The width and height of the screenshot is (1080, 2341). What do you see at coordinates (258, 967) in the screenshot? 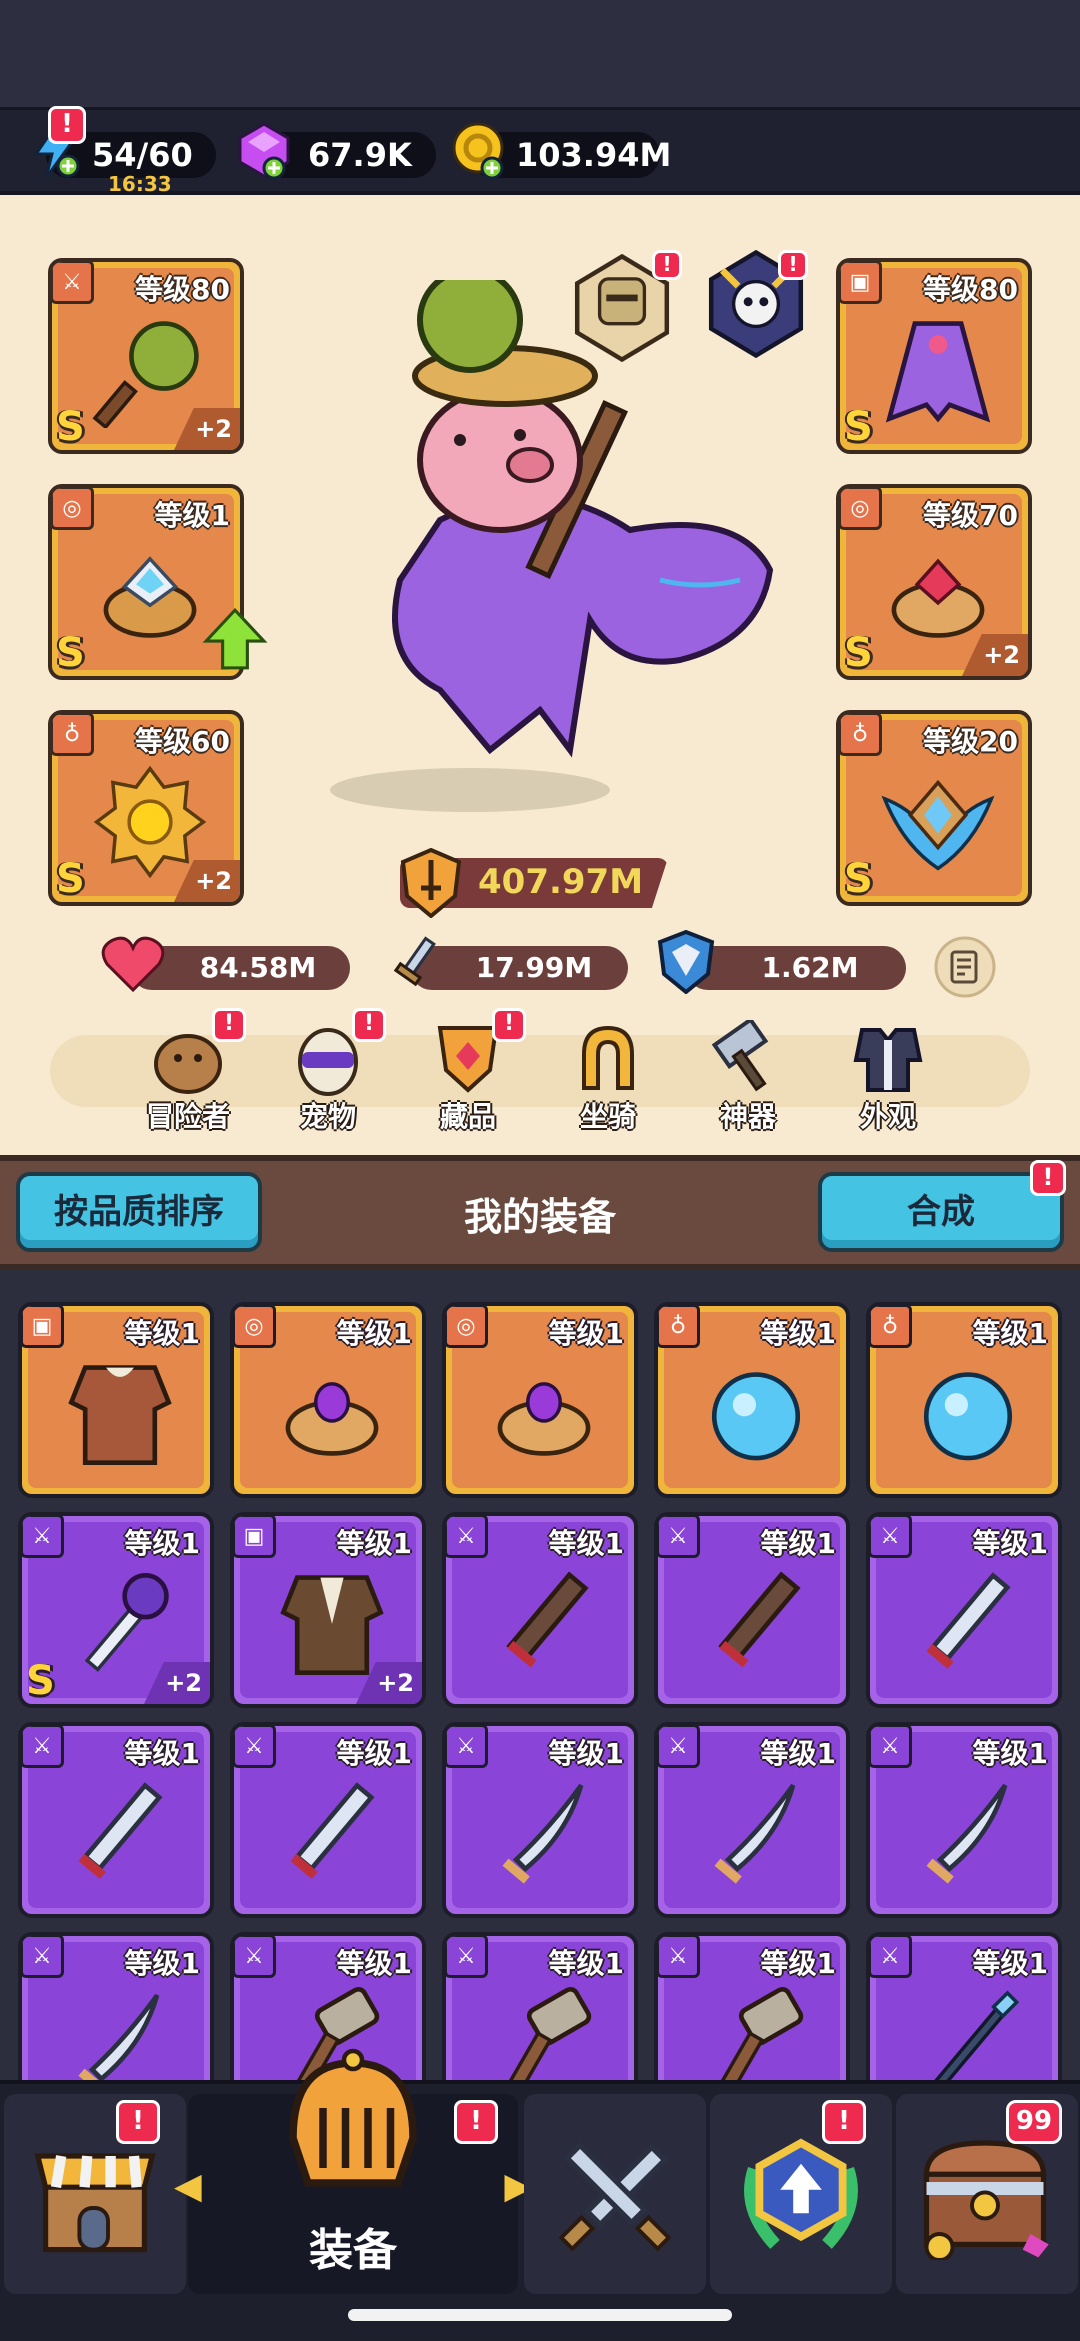
I see `hp-value: 84.58M` at bounding box center [258, 967].